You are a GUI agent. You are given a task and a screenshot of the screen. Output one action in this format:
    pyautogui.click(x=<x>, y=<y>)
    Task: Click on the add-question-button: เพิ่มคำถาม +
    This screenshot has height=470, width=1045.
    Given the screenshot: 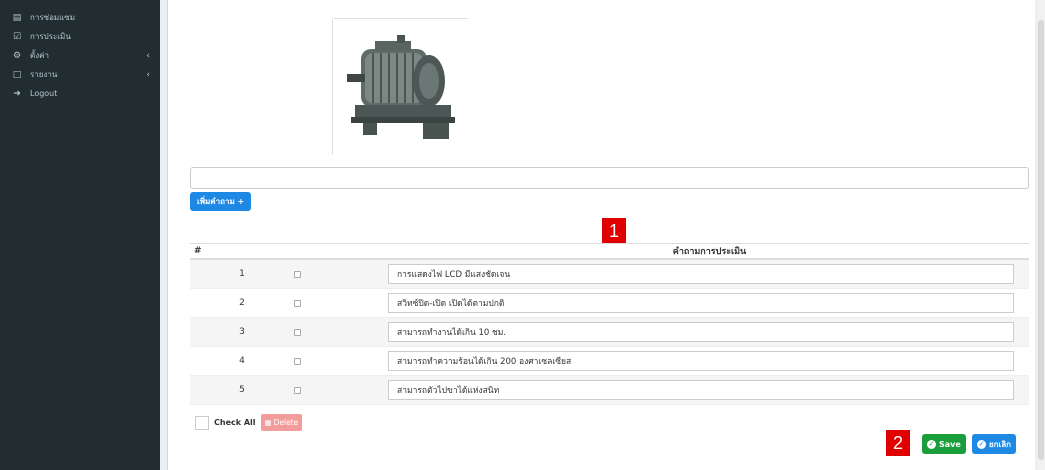 What is the action you would take?
    pyautogui.click(x=221, y=201)
    